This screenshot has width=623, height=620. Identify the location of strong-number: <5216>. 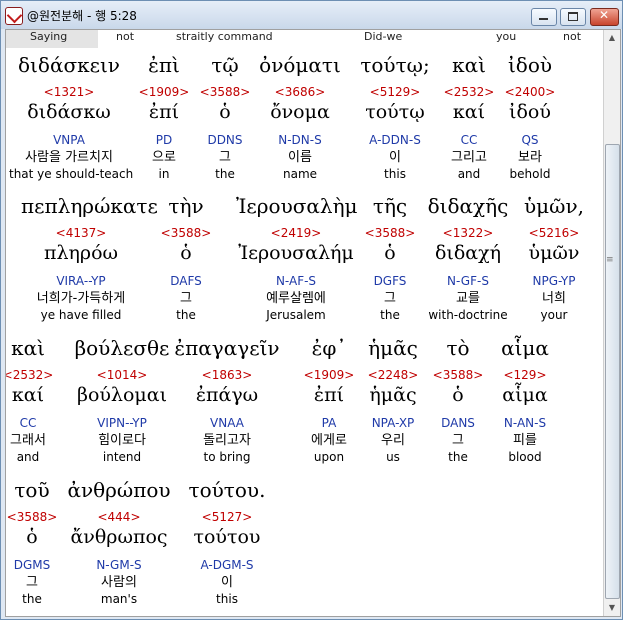
(554, 233).